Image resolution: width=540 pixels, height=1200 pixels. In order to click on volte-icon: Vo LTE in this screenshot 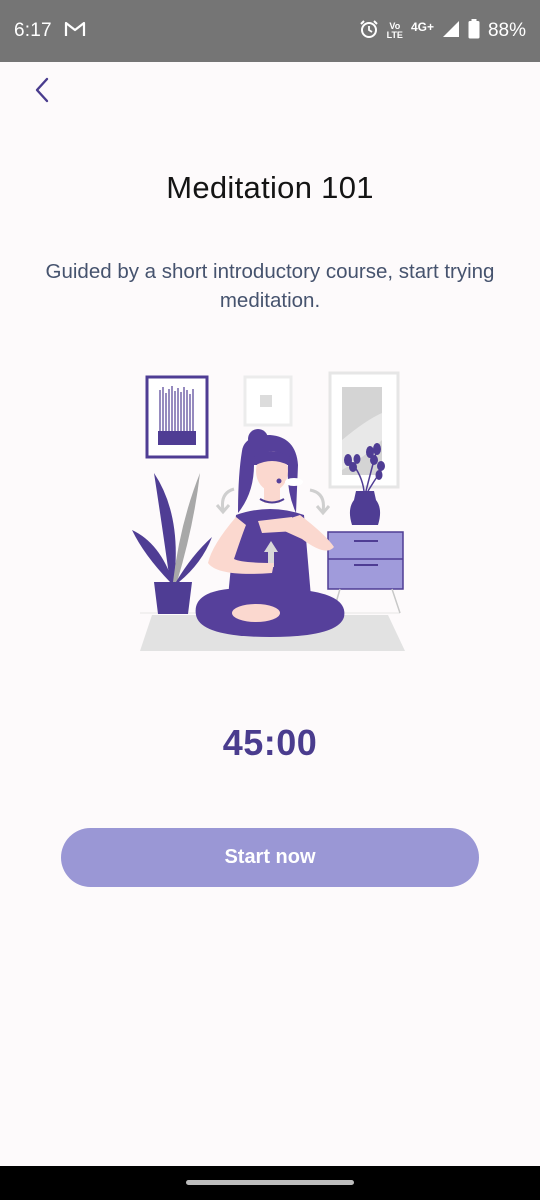, I will do `click(395, 31)`.